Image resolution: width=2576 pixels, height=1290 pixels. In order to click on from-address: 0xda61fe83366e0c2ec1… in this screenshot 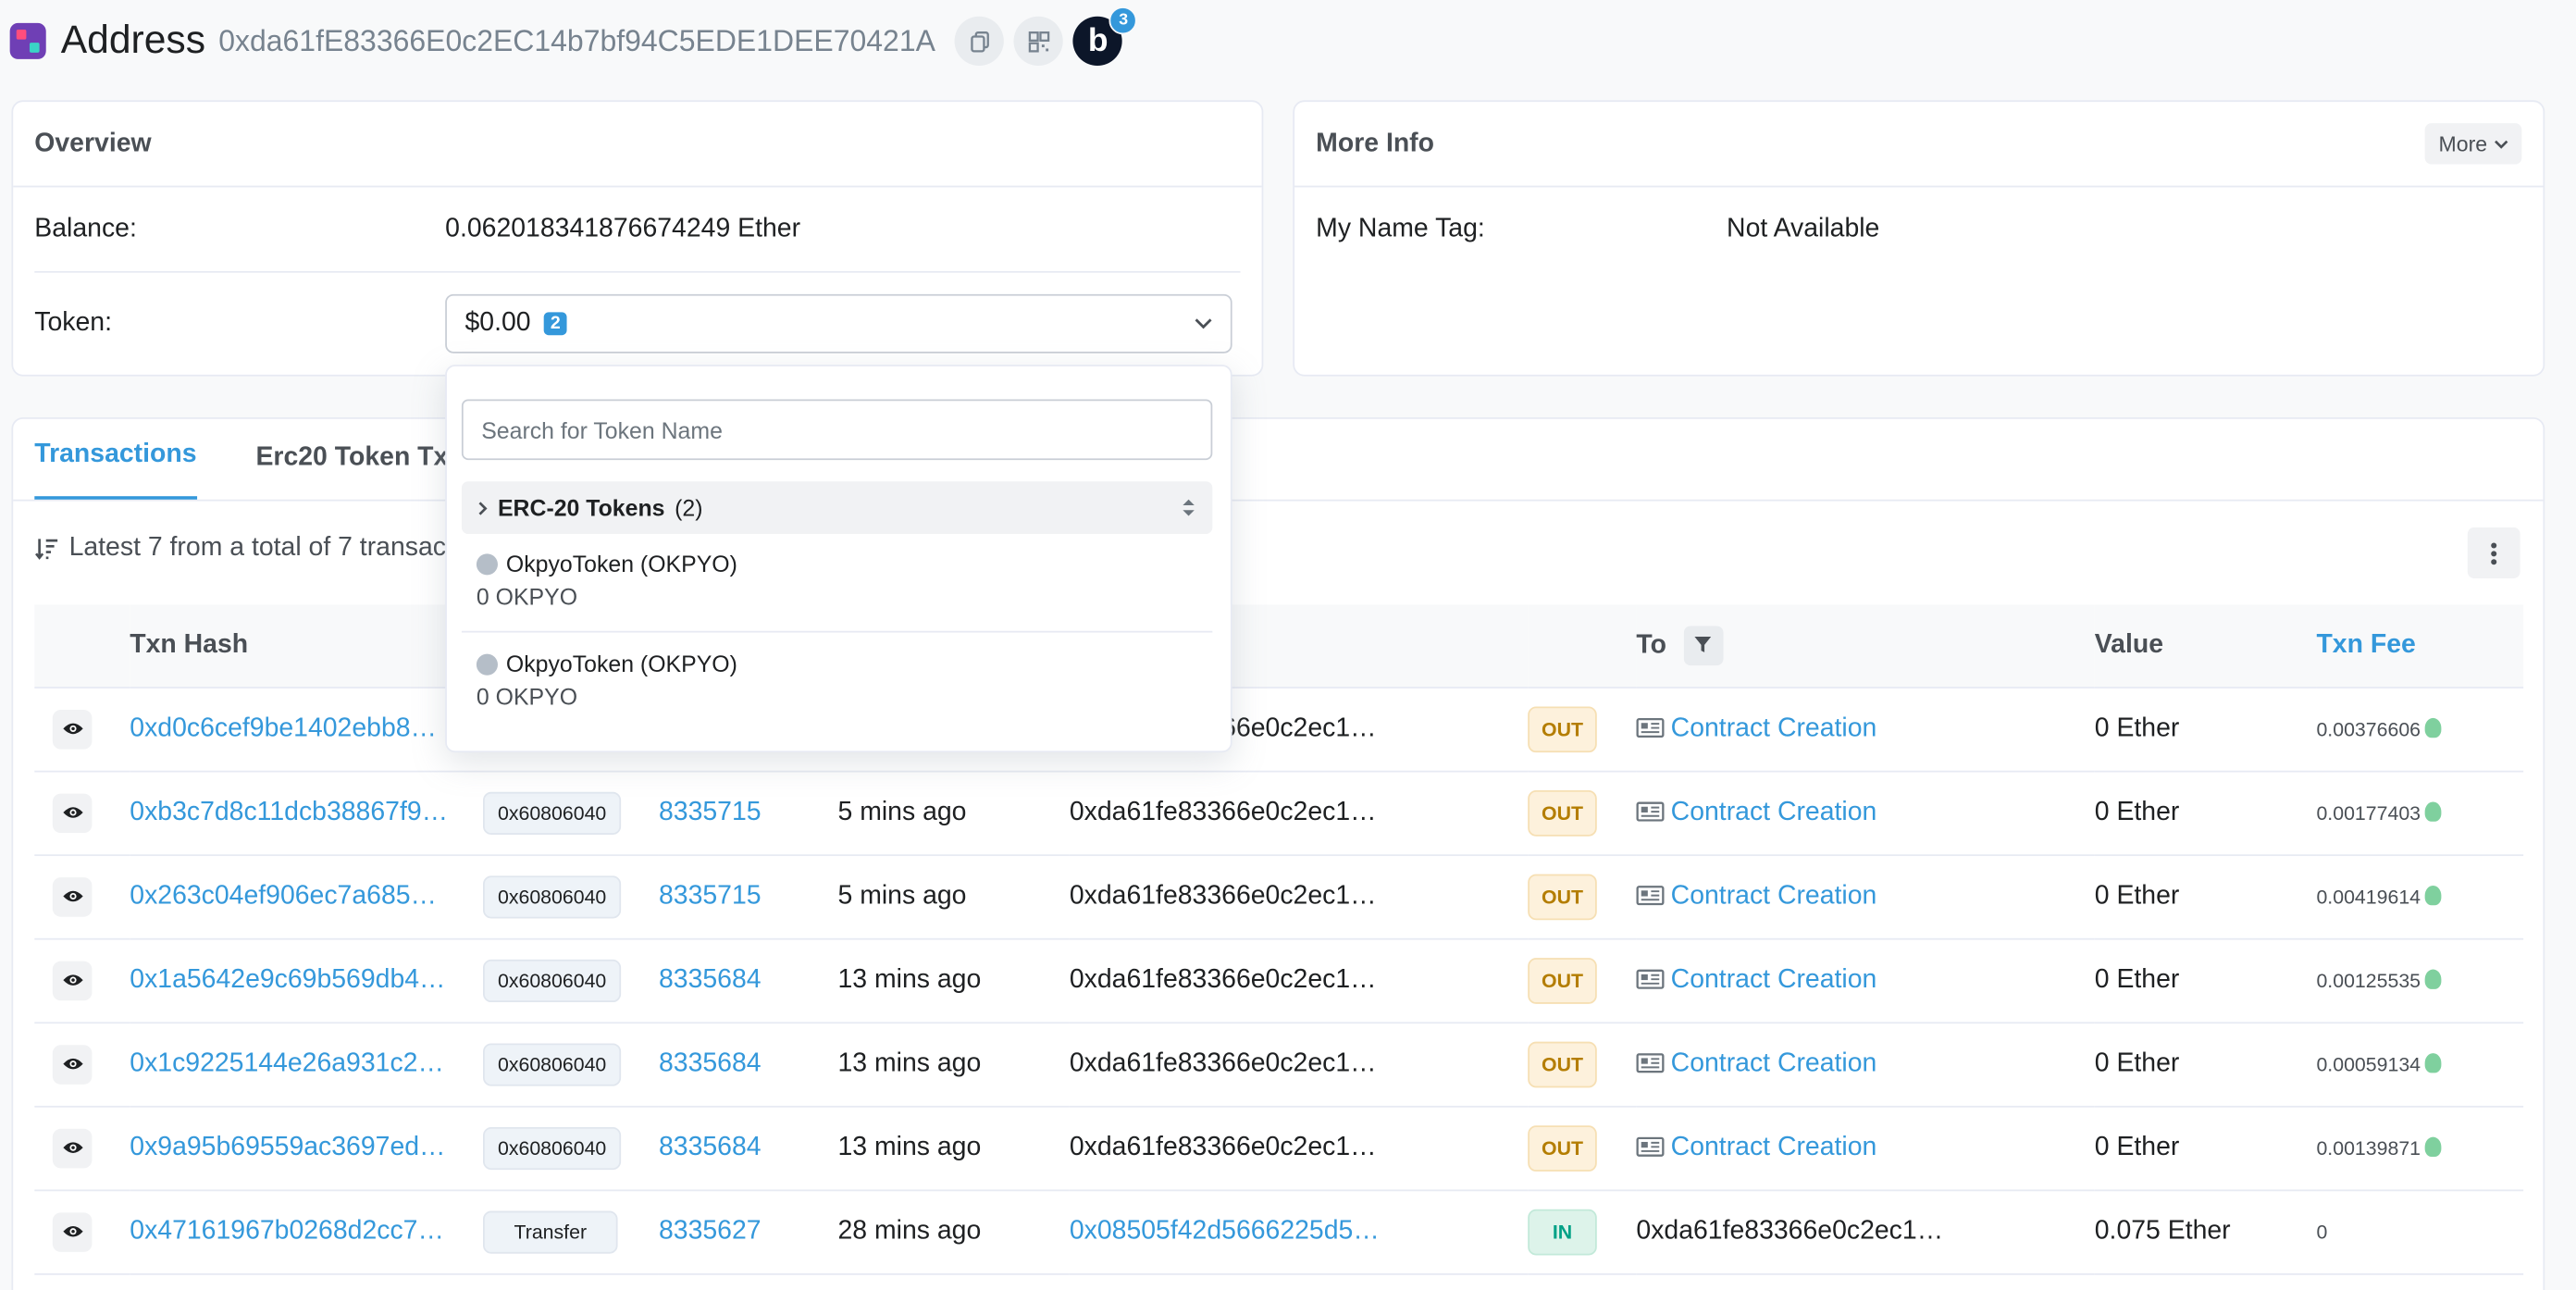, I will do `click(1223, 896)`.